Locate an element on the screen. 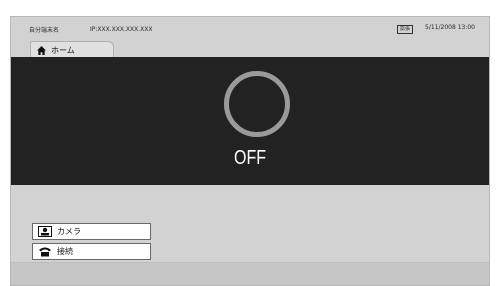 The height and width of the screenshot is (286, 502). phone-icon is located at coordinates (45, 252).